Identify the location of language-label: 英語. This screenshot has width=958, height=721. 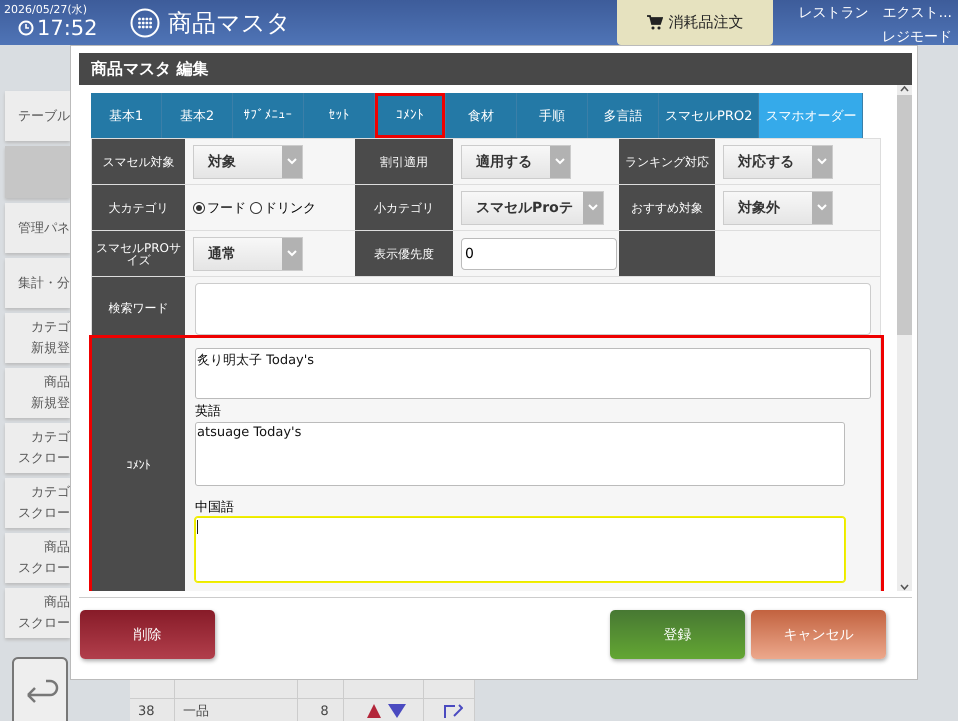
(208, 412).